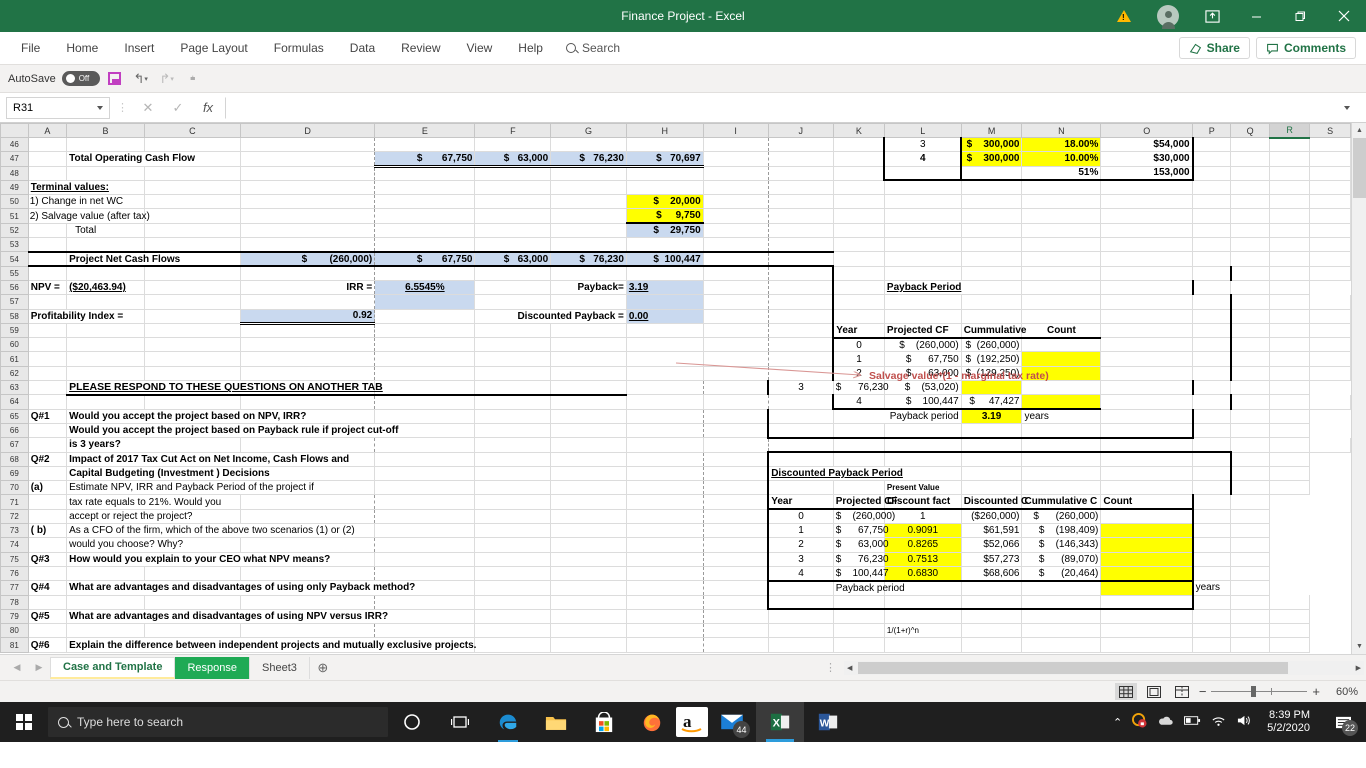 This screenshot has width=1366, height=768. I want to click on dpb-cum-0: $ (260,000), so click(1061, 517).